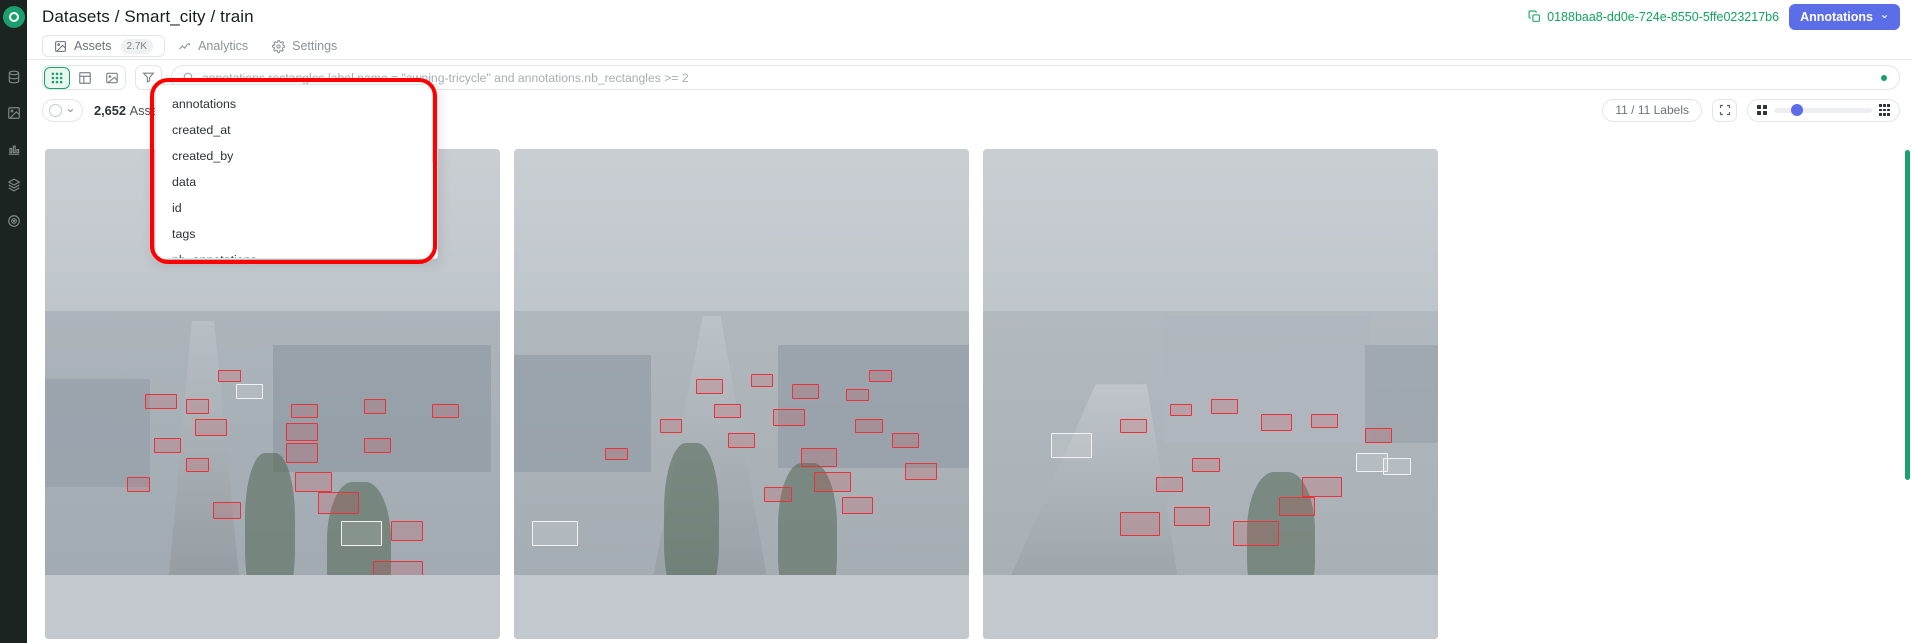 This screenshot has width=1912, height=643. What do you see at coordinates (1836, 16) in the screenshot?
I see `annotations-button-label: Annotations` at bounding box center [1836, 16].